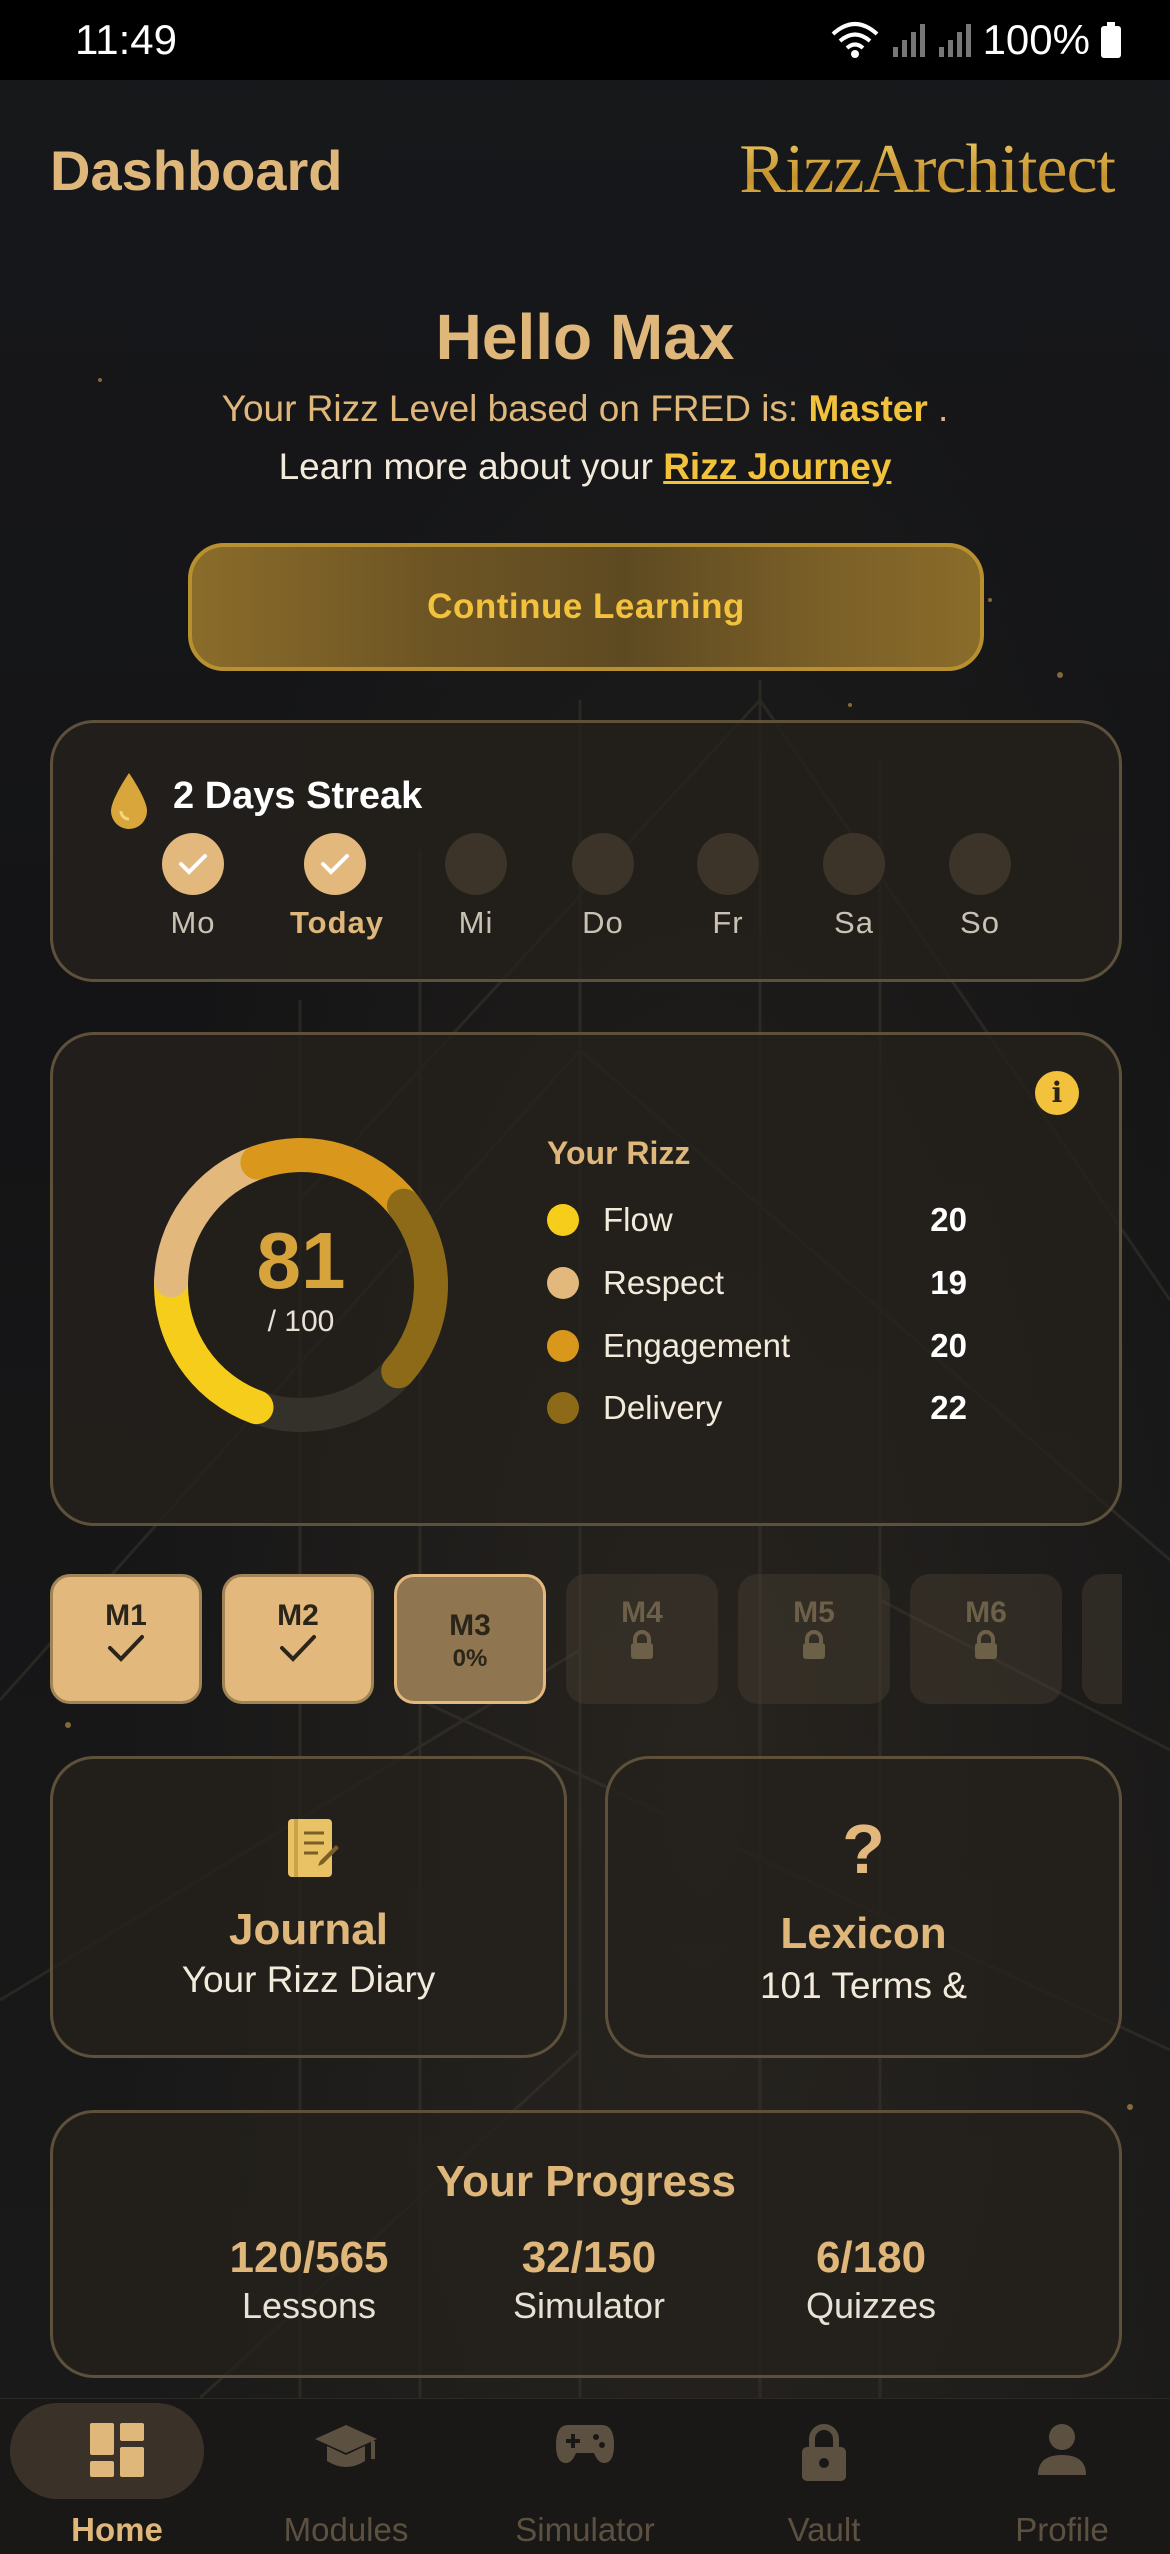 The width and height of the screenshot is (1170, 2554). Describe the element at coordinates (664, 1282) in the screenshot. I see `metric-name: Respect` at that location.